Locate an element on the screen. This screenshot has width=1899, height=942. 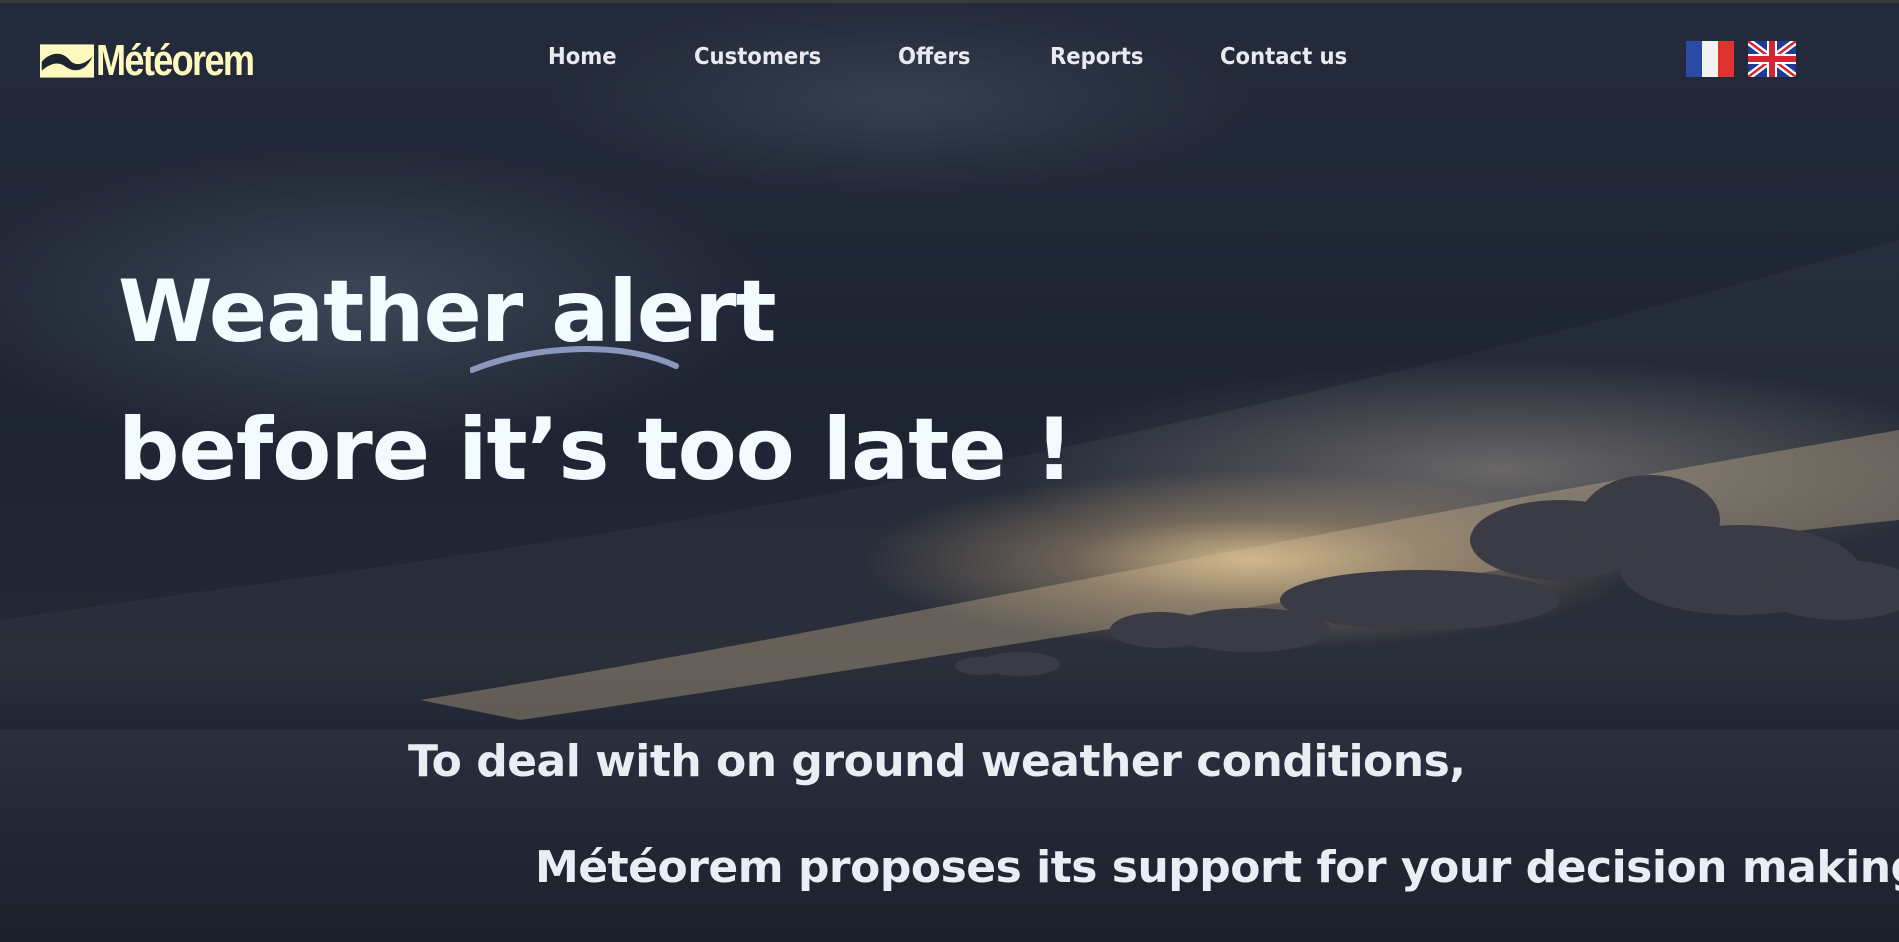
underline-swoosh-icon is located at coordinates (574, 359).